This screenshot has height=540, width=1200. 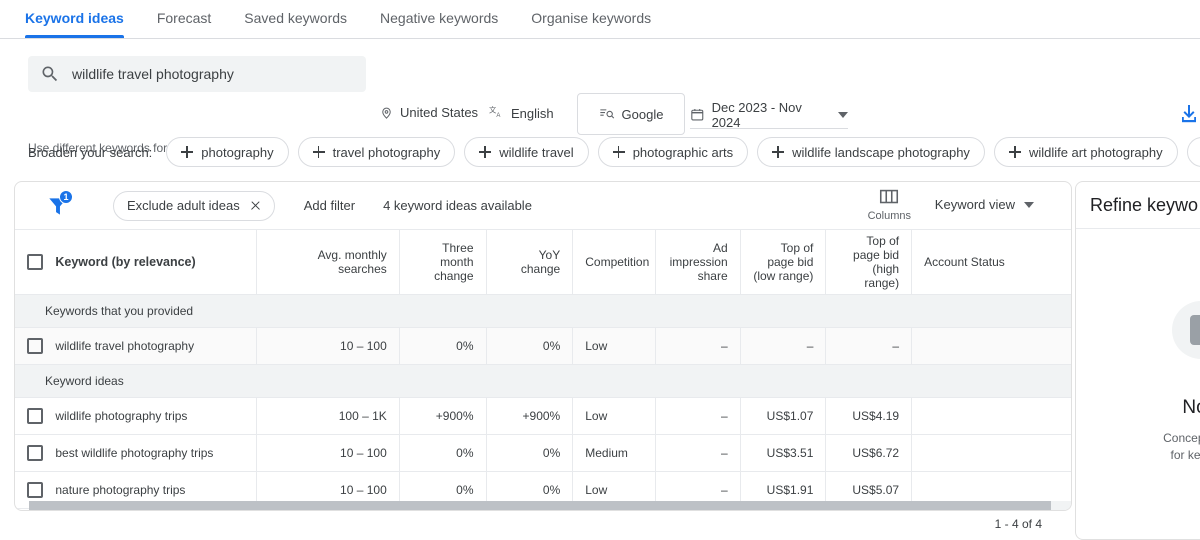 I want to click on cell-yoy-change: +900%, so click(x=530, y=416).